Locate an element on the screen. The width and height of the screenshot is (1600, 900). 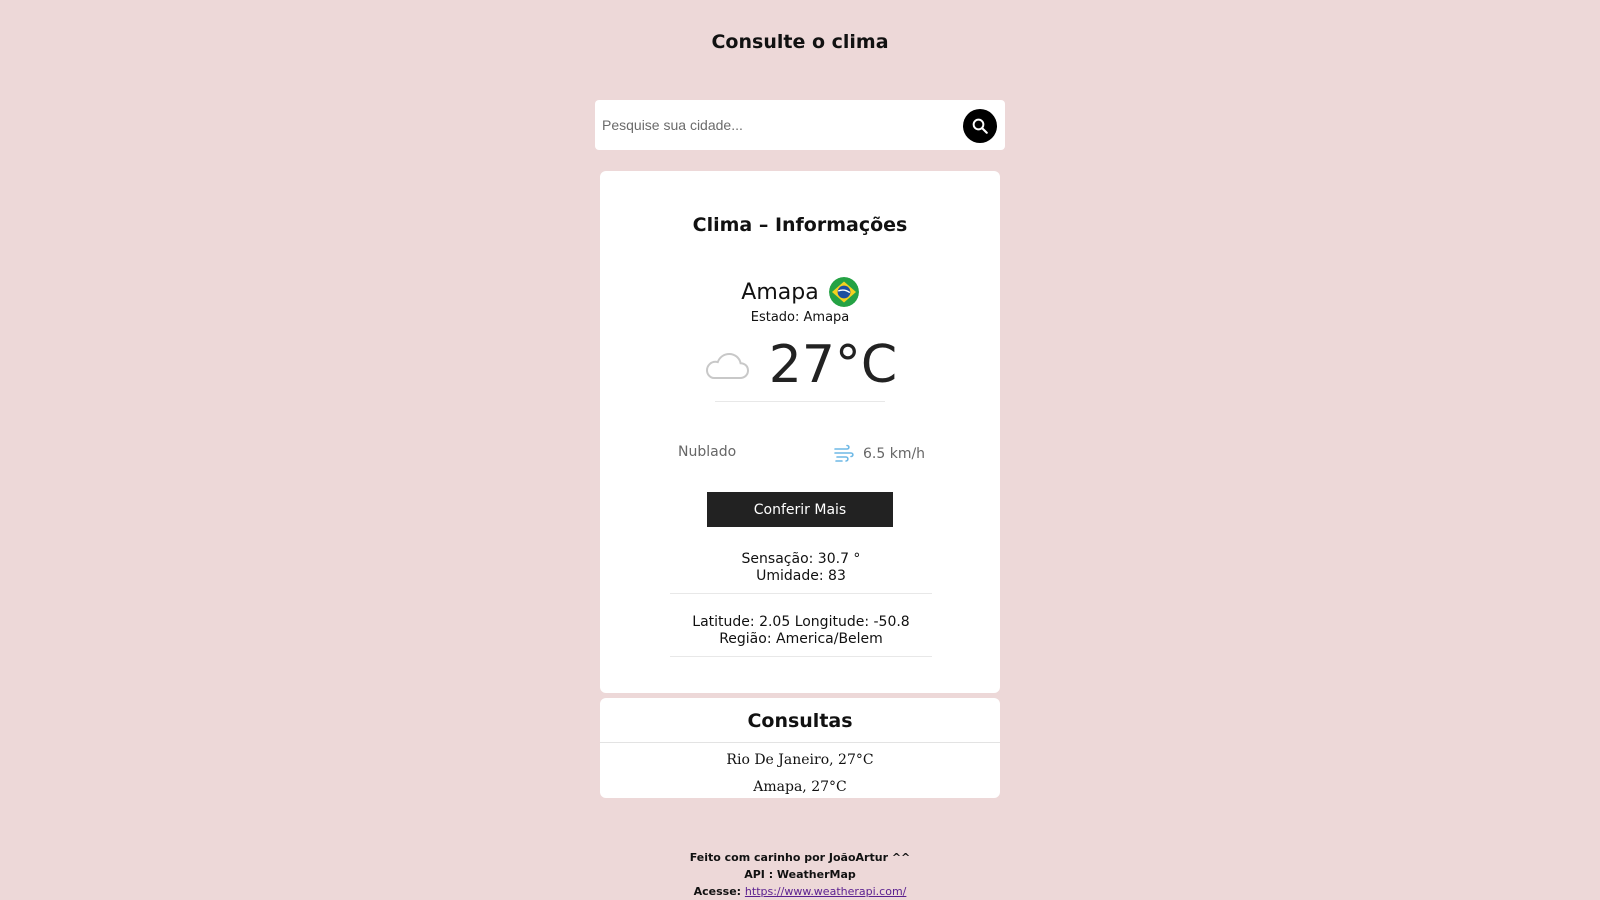
city-name: Amapa is located at coordinates (780, 292).